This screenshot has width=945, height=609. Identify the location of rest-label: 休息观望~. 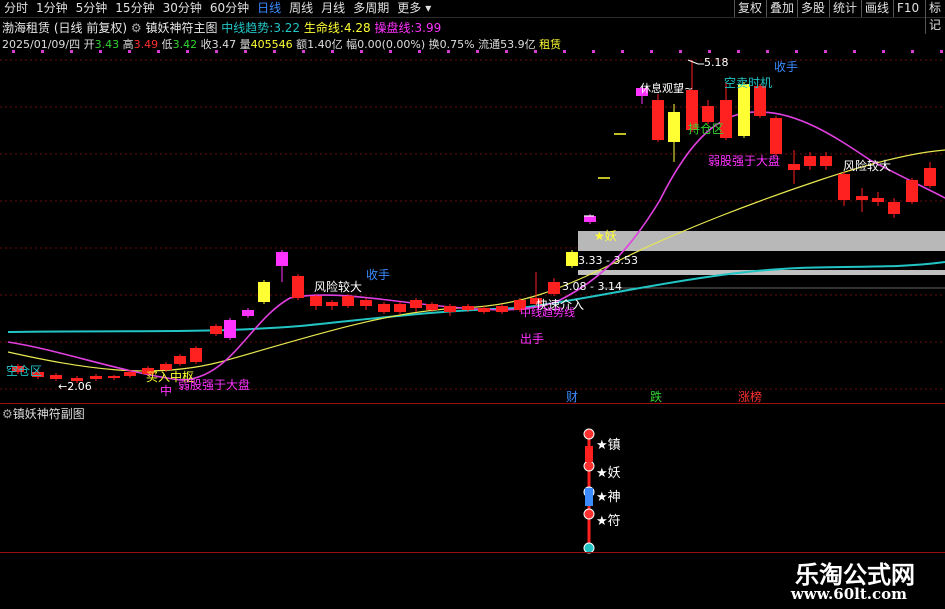
(667, 88).